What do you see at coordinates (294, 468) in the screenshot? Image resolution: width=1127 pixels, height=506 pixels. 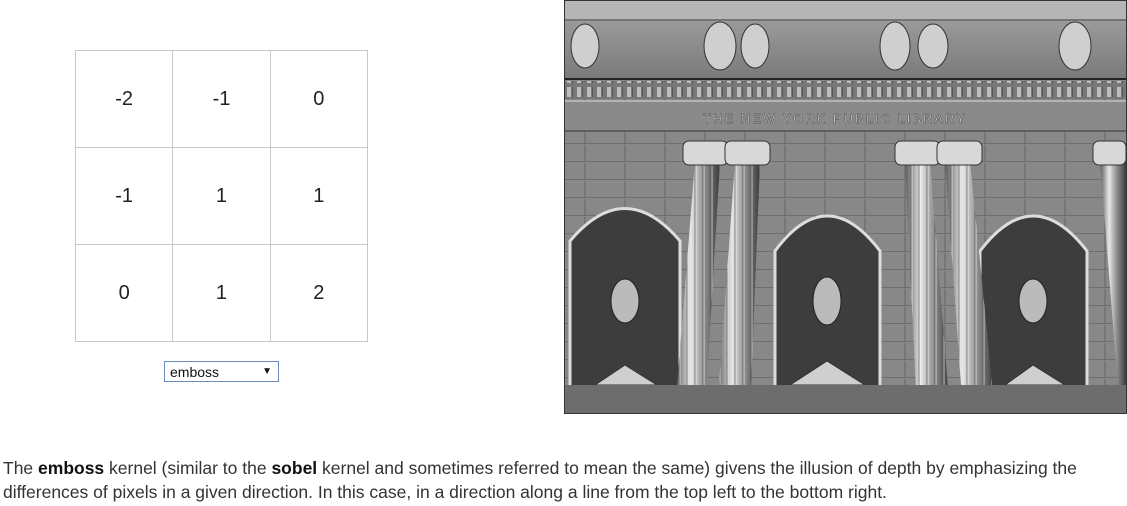 I see `sobel-term: sobel` at bounding box center [294, 468].